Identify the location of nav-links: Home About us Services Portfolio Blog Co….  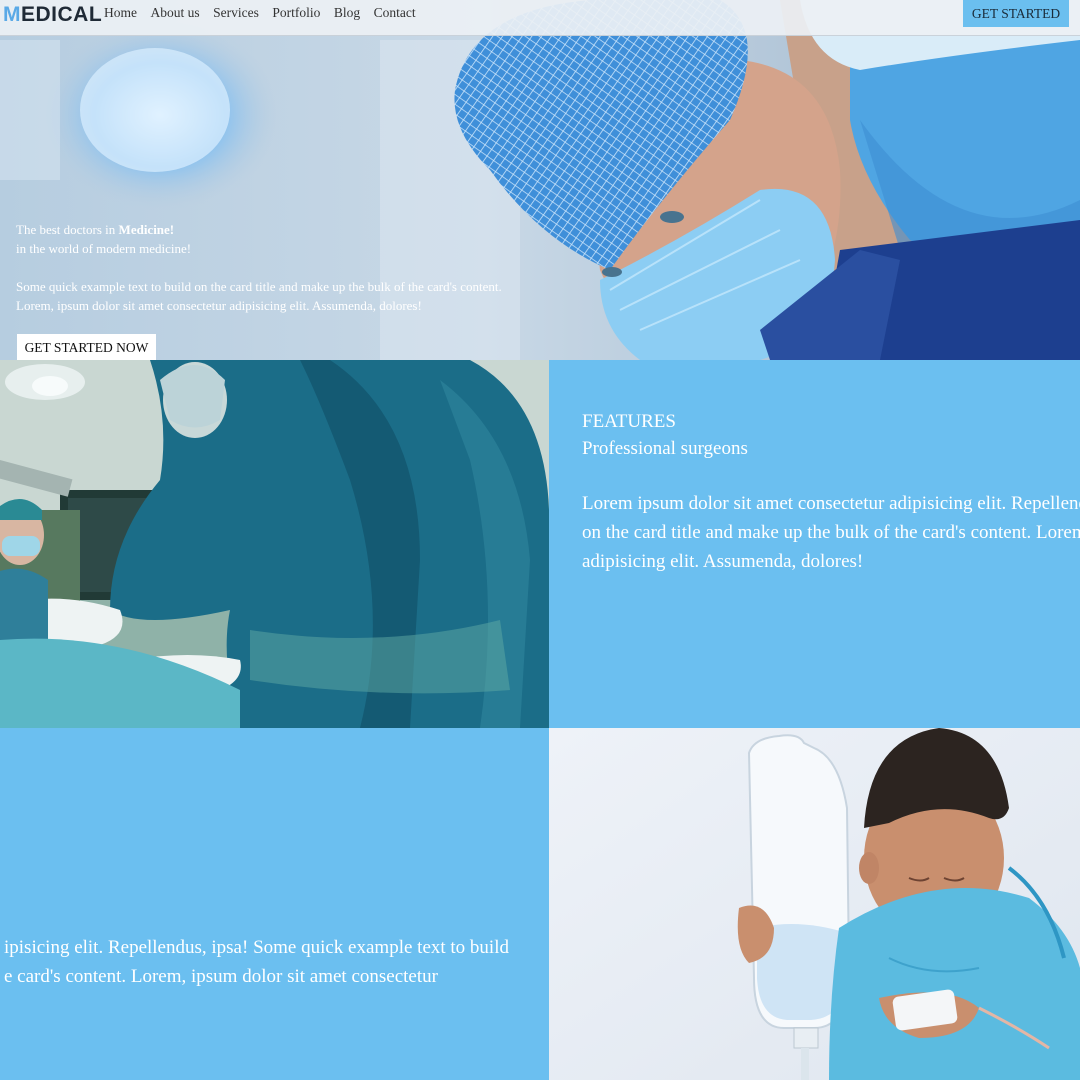
(266, 13).